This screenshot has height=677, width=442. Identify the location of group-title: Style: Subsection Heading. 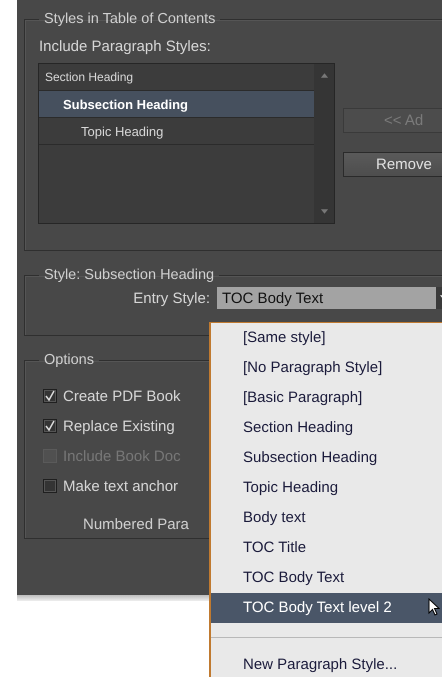
(129, 275).